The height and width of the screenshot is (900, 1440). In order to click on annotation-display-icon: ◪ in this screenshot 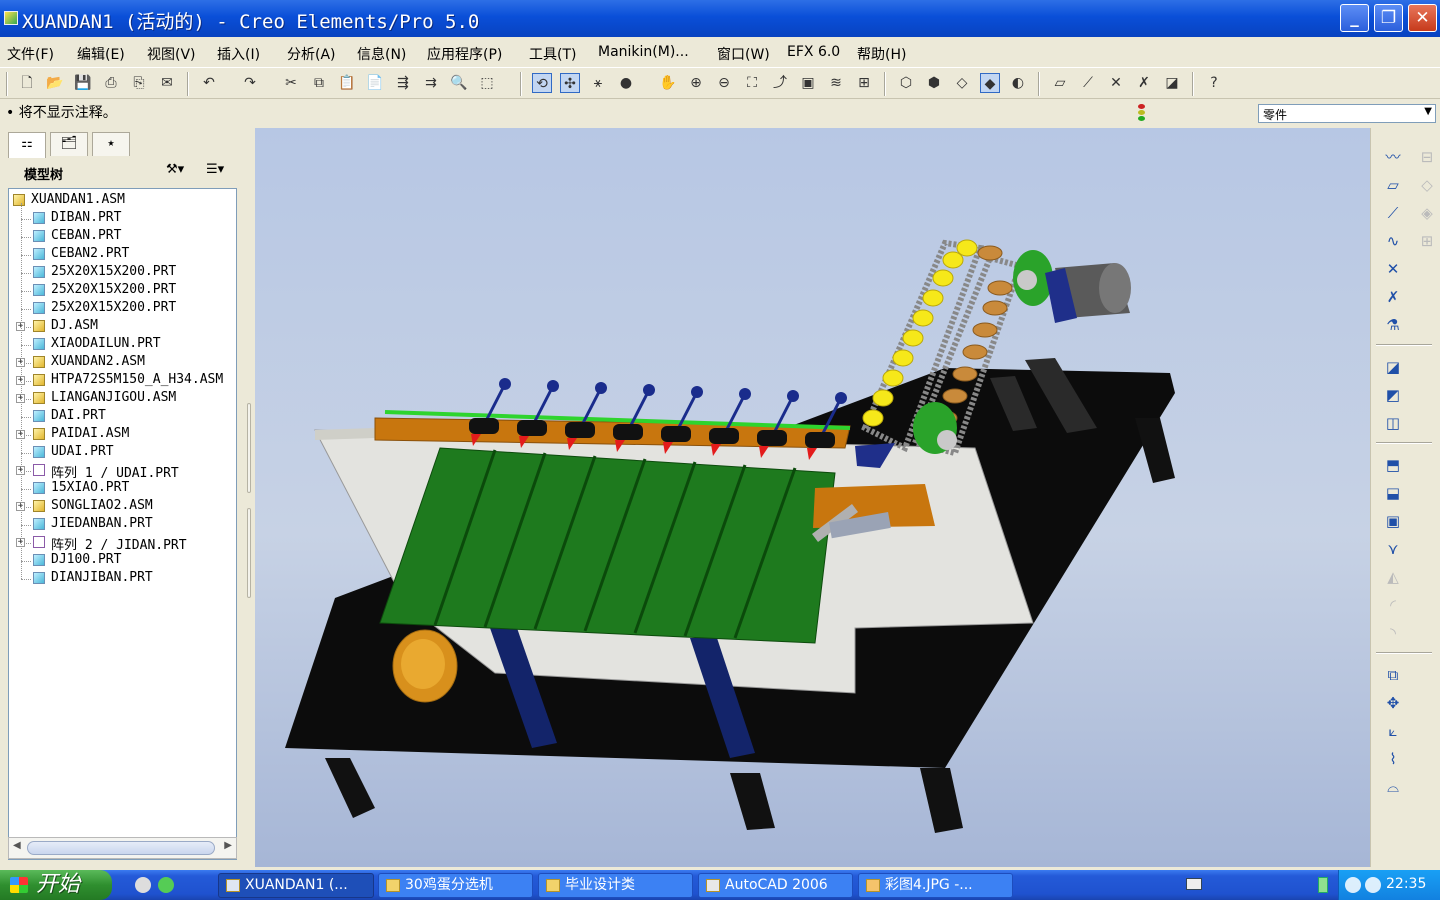, I will do `click(1172, 83)`.